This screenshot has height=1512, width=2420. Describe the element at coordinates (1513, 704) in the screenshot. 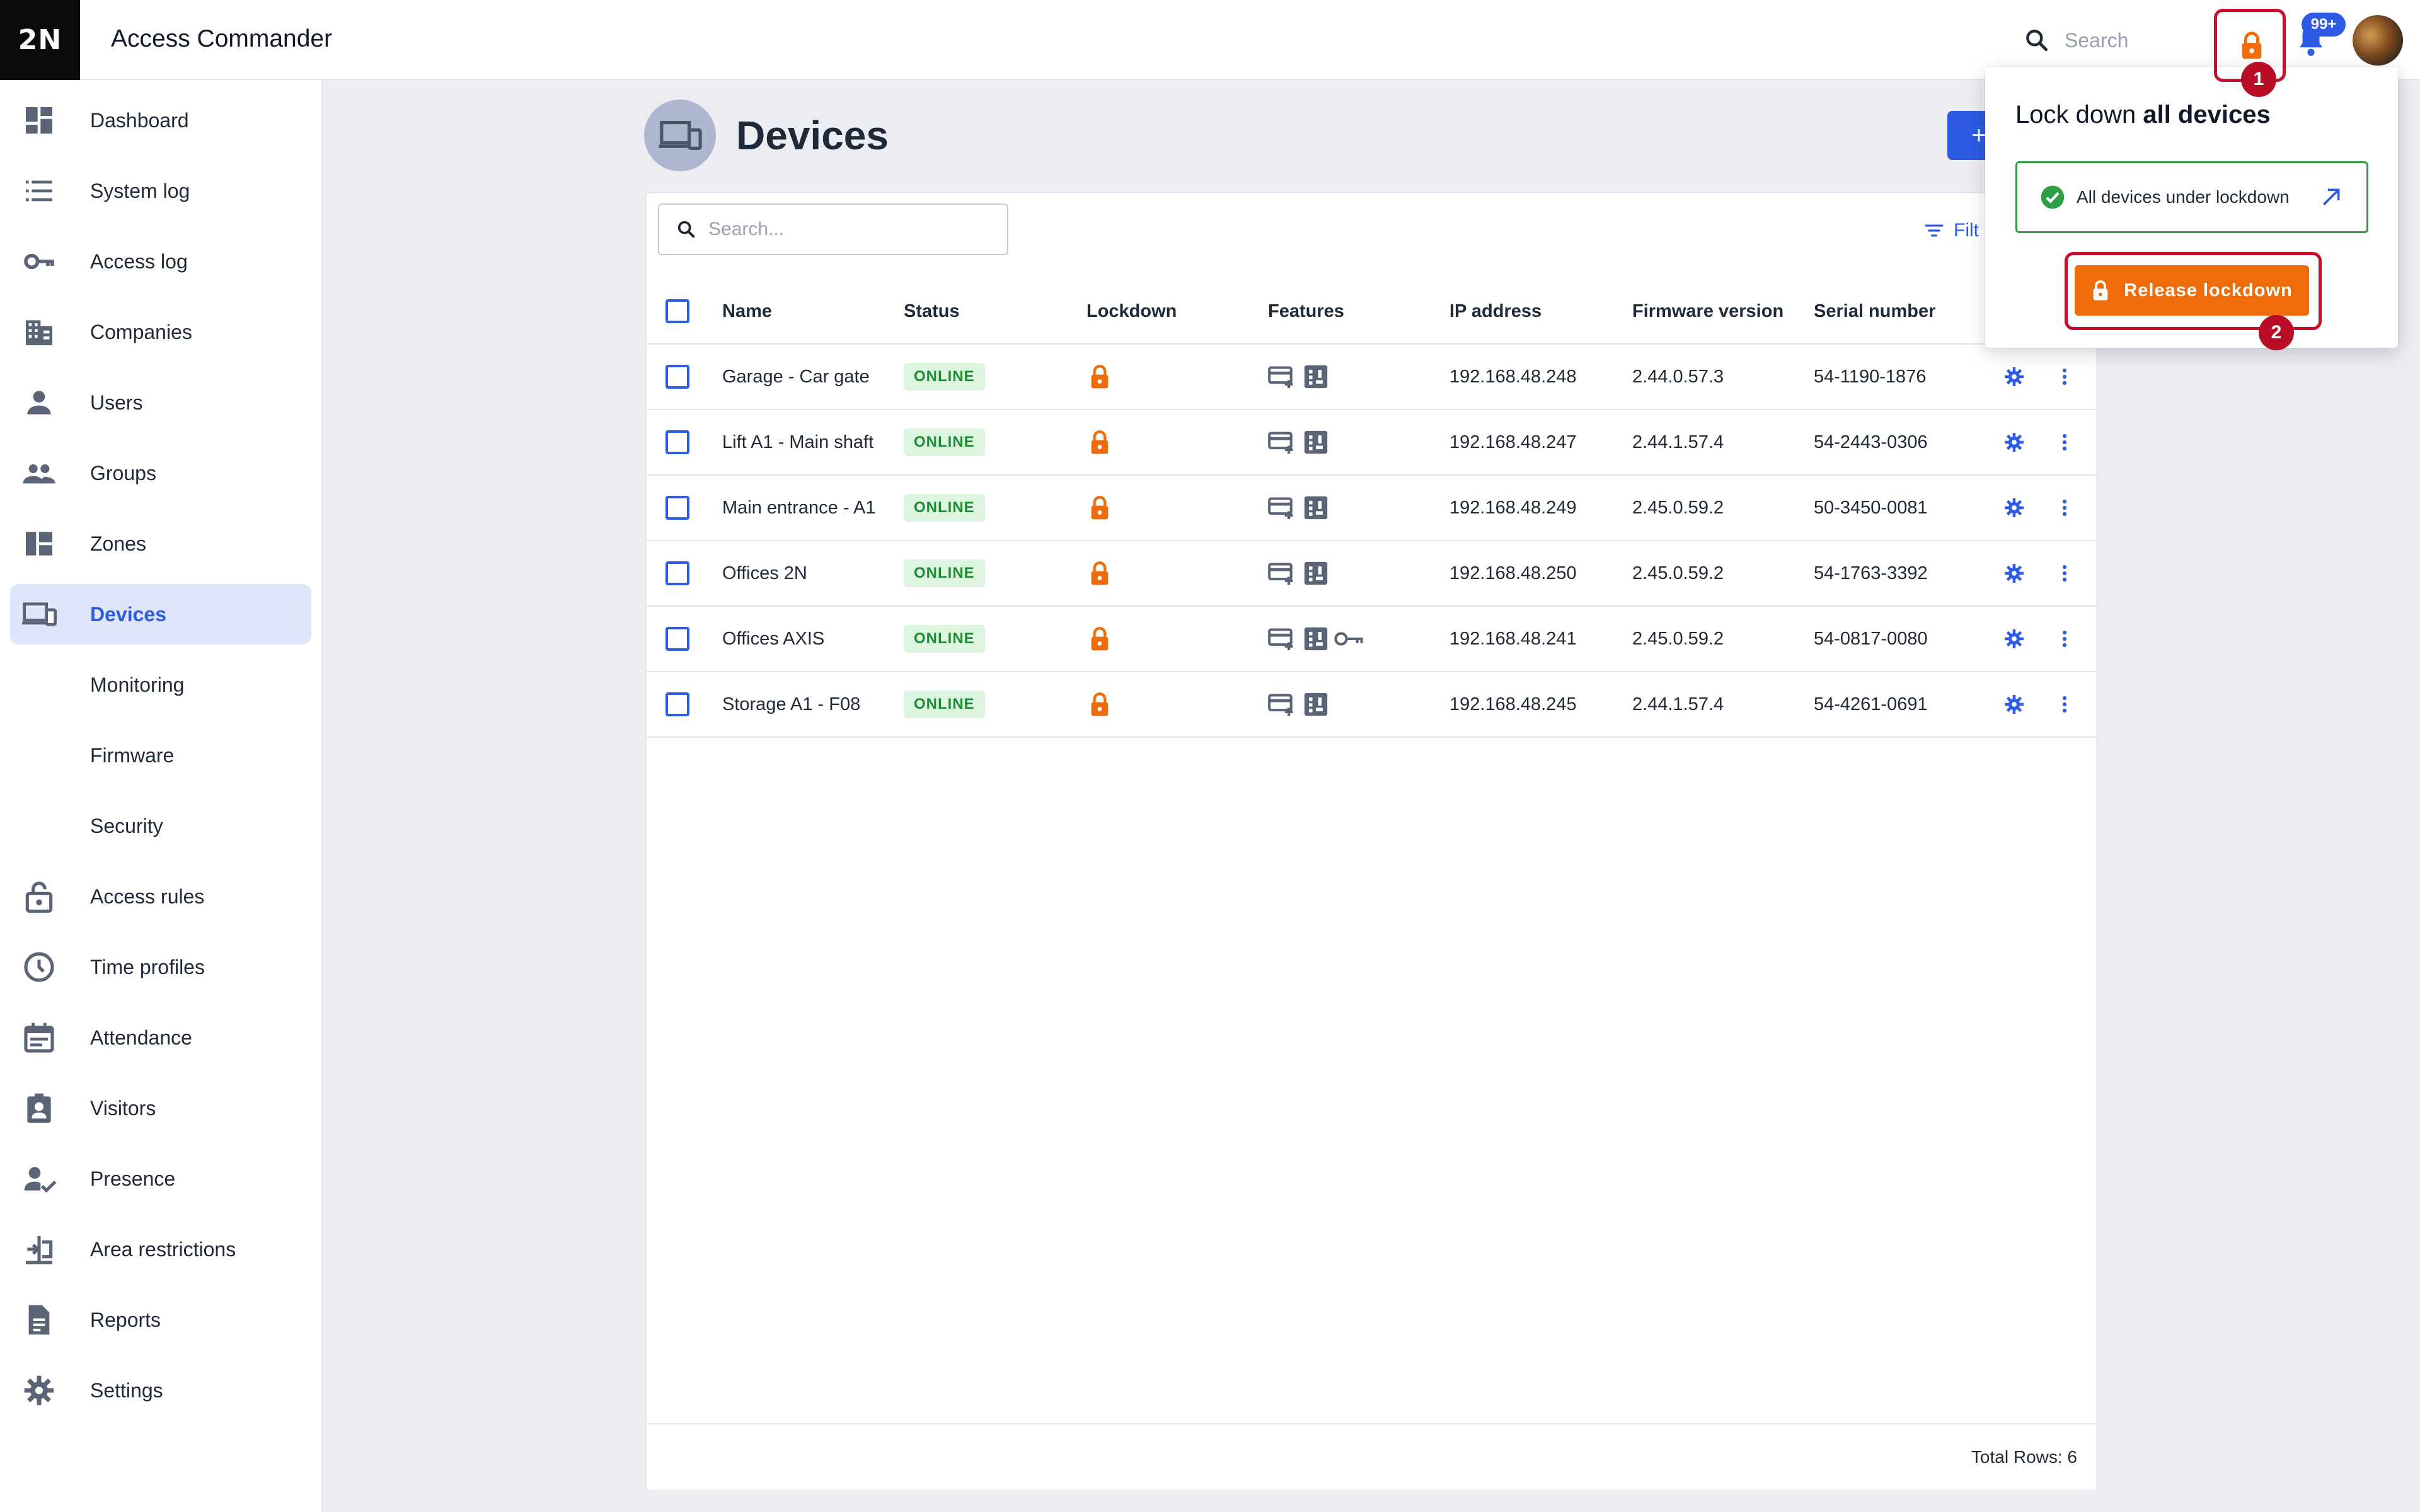

I see `ip-address: 192.168.48.245` at that location.